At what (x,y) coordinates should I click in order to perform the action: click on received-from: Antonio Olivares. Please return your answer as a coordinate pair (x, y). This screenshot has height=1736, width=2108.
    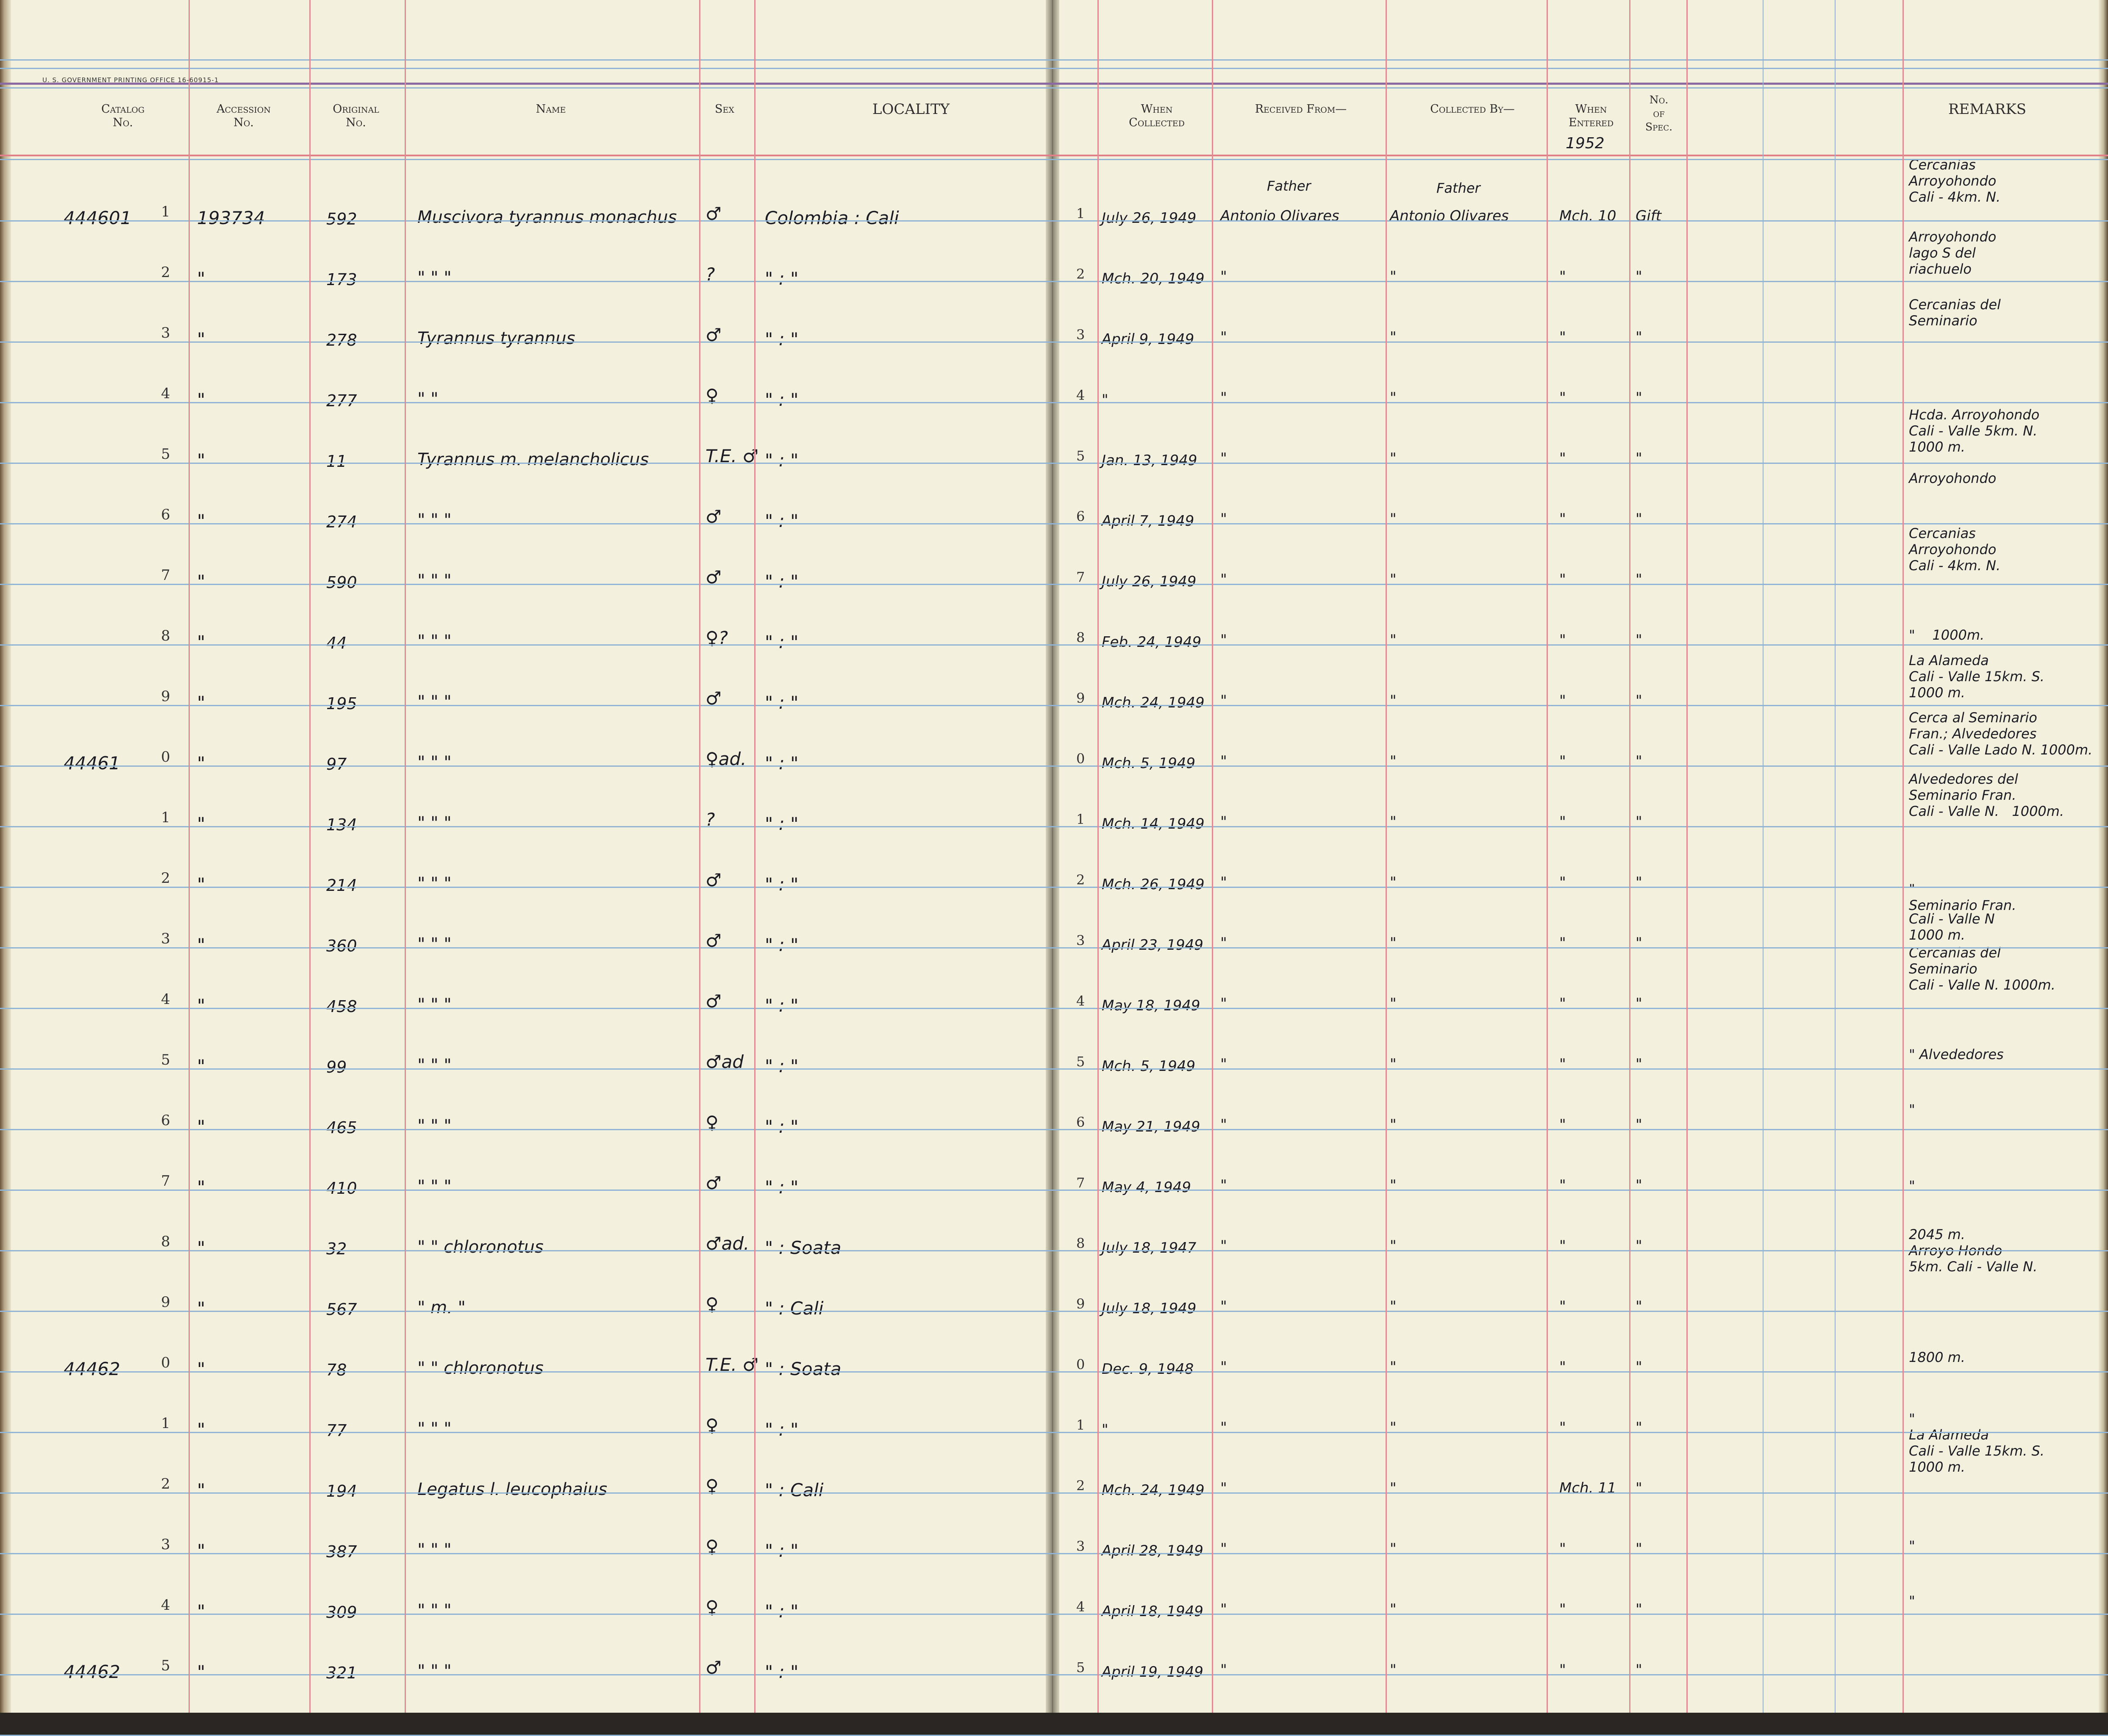
    Looking at the image, I should click on (1279, 216).